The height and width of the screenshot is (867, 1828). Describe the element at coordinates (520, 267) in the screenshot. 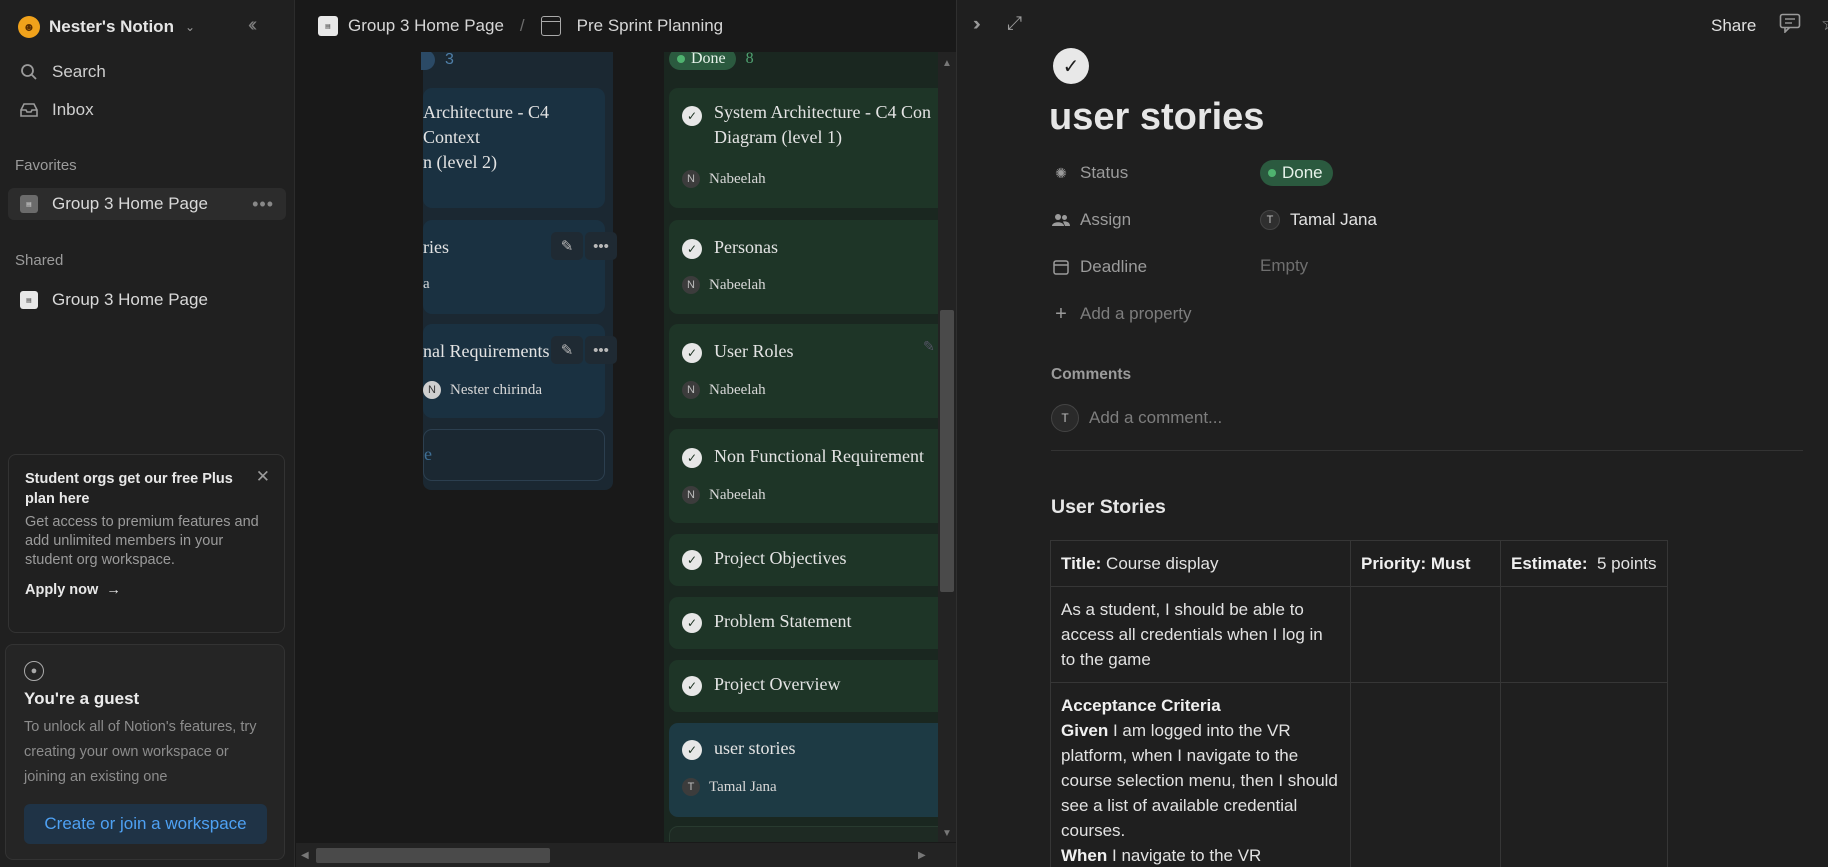

I see `board-card: ries ✎ ••• a` at that location.